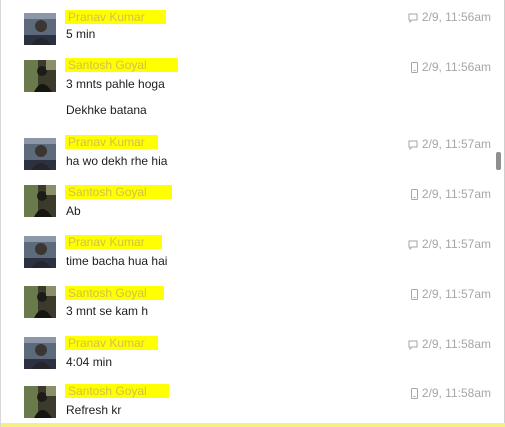 The height and width of the screenshot is (427, 505). What do you see at coordinates (89, 362) in the screenshot?
I see `message-text: 4:04 min` at bounding box center [89, 362].